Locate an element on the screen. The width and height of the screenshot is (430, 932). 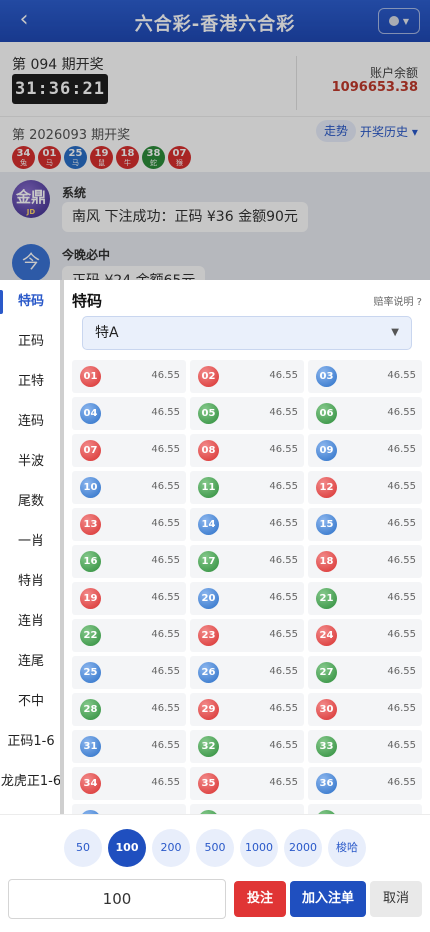
number-cell: 15 46.55 is located at coordinates (365, 524).